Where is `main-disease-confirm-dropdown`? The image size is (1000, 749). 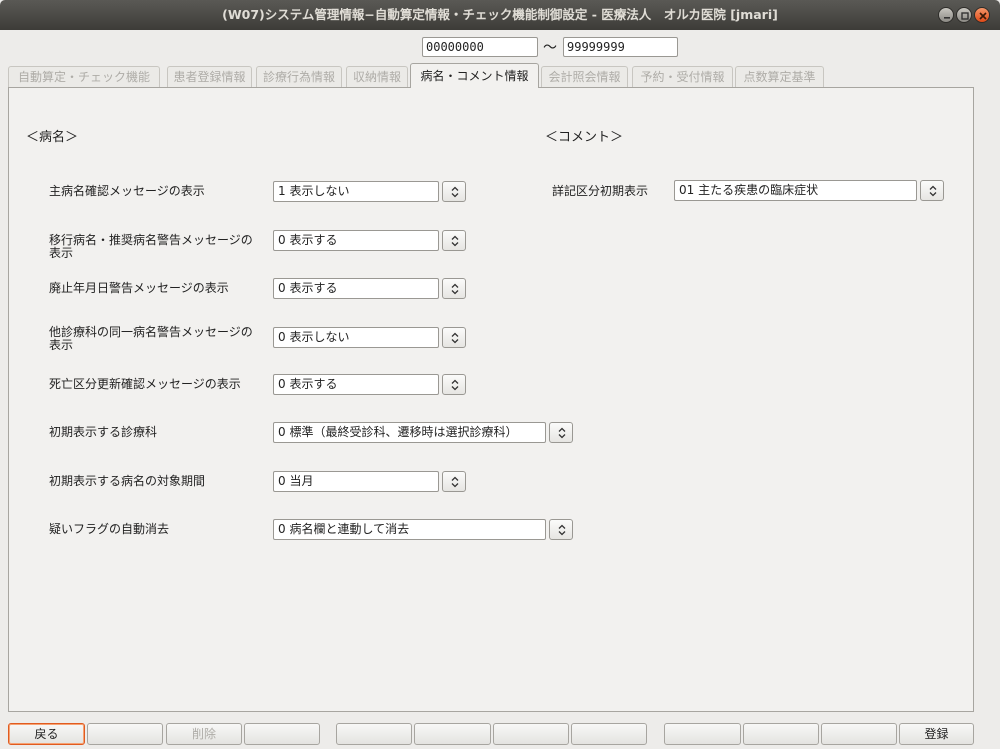
main-disease-confirm-dropdown is located at coordinates (454, 191).